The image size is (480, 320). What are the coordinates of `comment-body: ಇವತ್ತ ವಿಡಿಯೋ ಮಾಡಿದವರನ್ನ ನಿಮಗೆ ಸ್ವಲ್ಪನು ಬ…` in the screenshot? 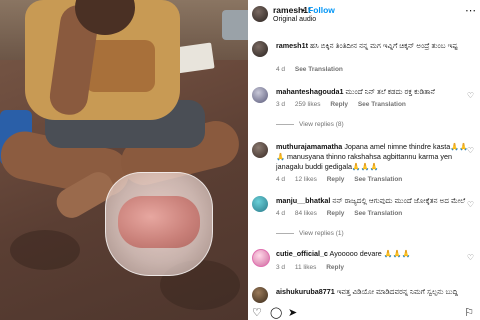 It's located at (397, 291).